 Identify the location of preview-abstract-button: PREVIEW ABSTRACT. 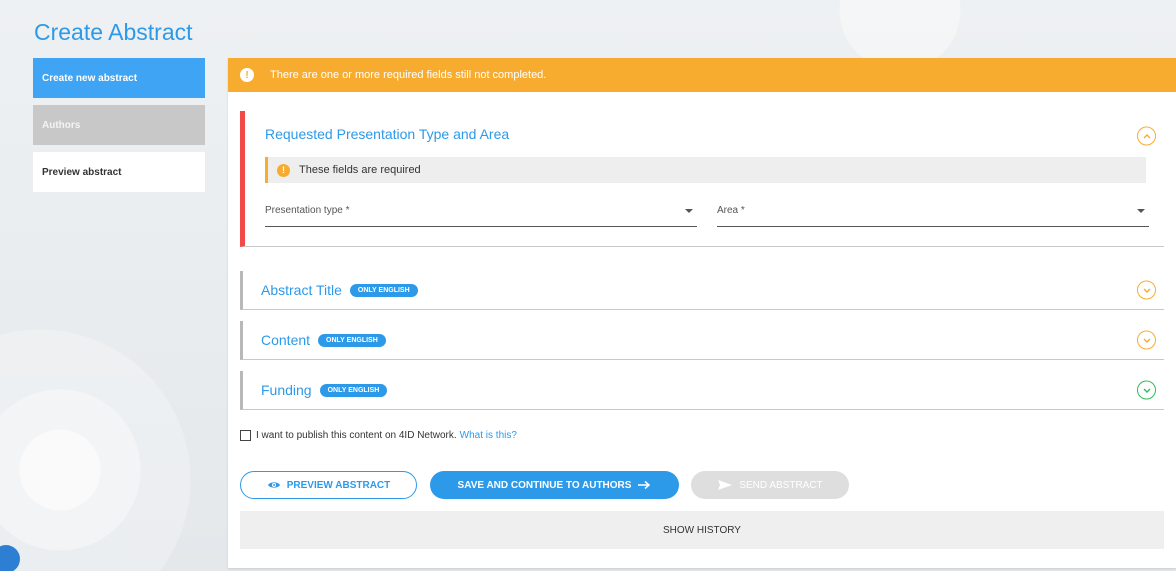
(328, 485).